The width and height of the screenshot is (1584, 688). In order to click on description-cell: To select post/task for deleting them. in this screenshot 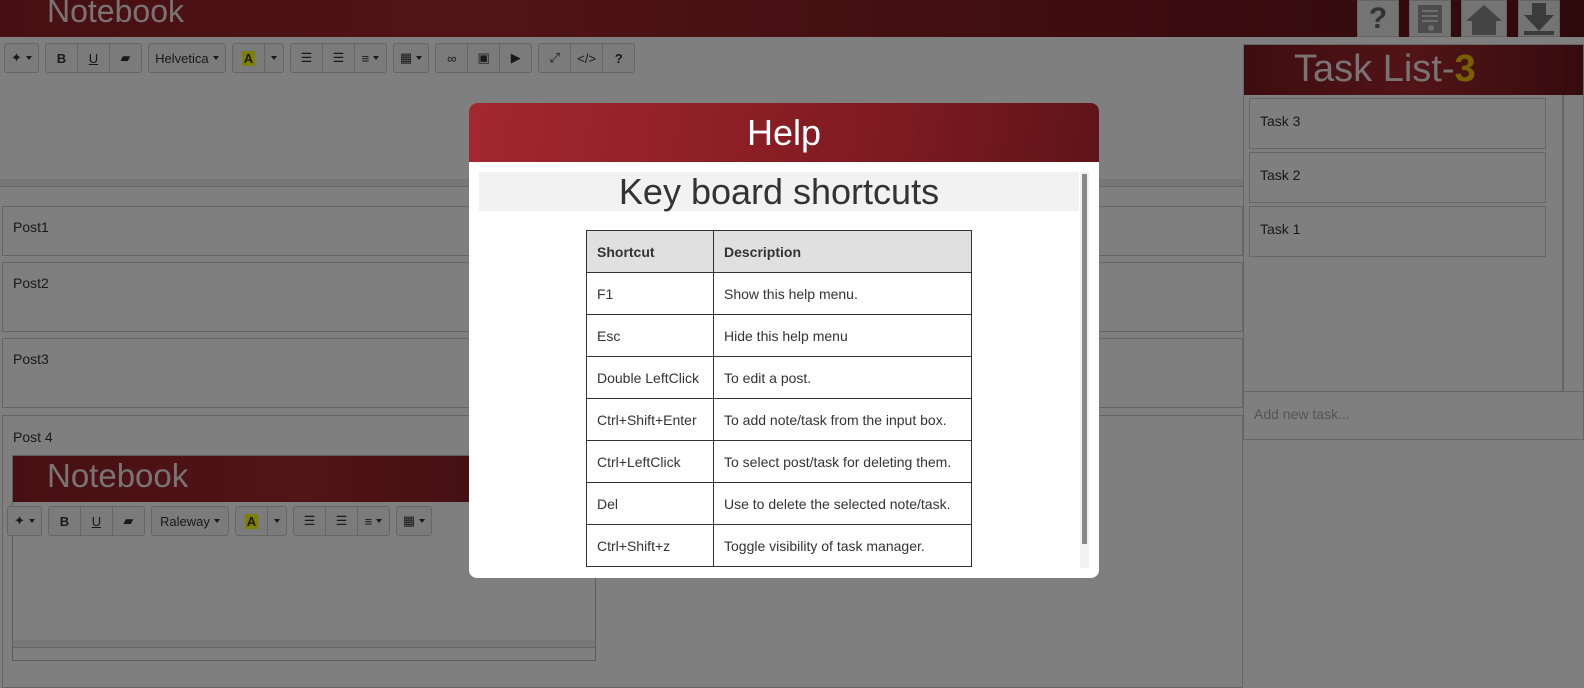, I will do `click(842, 461)`.